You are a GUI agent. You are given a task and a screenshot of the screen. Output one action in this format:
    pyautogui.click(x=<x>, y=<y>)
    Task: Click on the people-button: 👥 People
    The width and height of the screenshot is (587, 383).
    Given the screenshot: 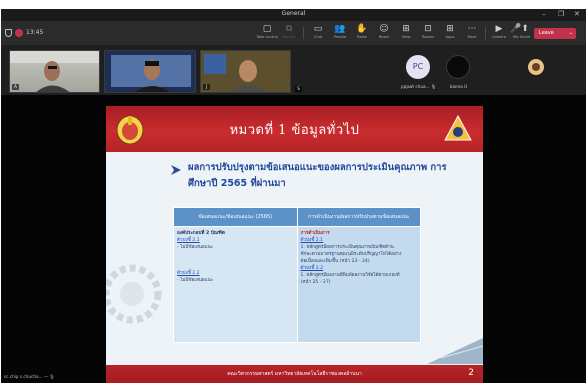 What is the action you would take?
    pyautogui.click(x=340, y=34)
    